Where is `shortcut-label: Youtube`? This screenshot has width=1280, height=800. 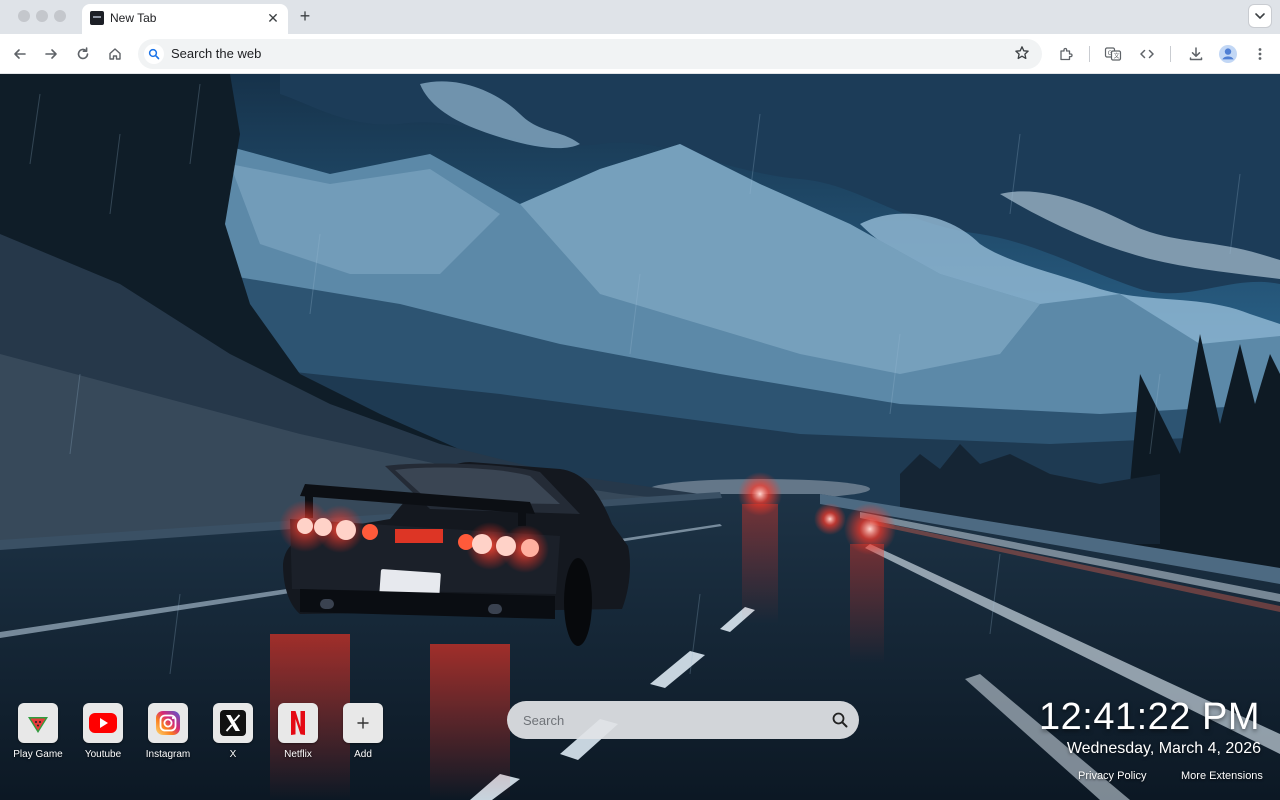
shortcut-label: Youtube is located at coordinates (103, 754).